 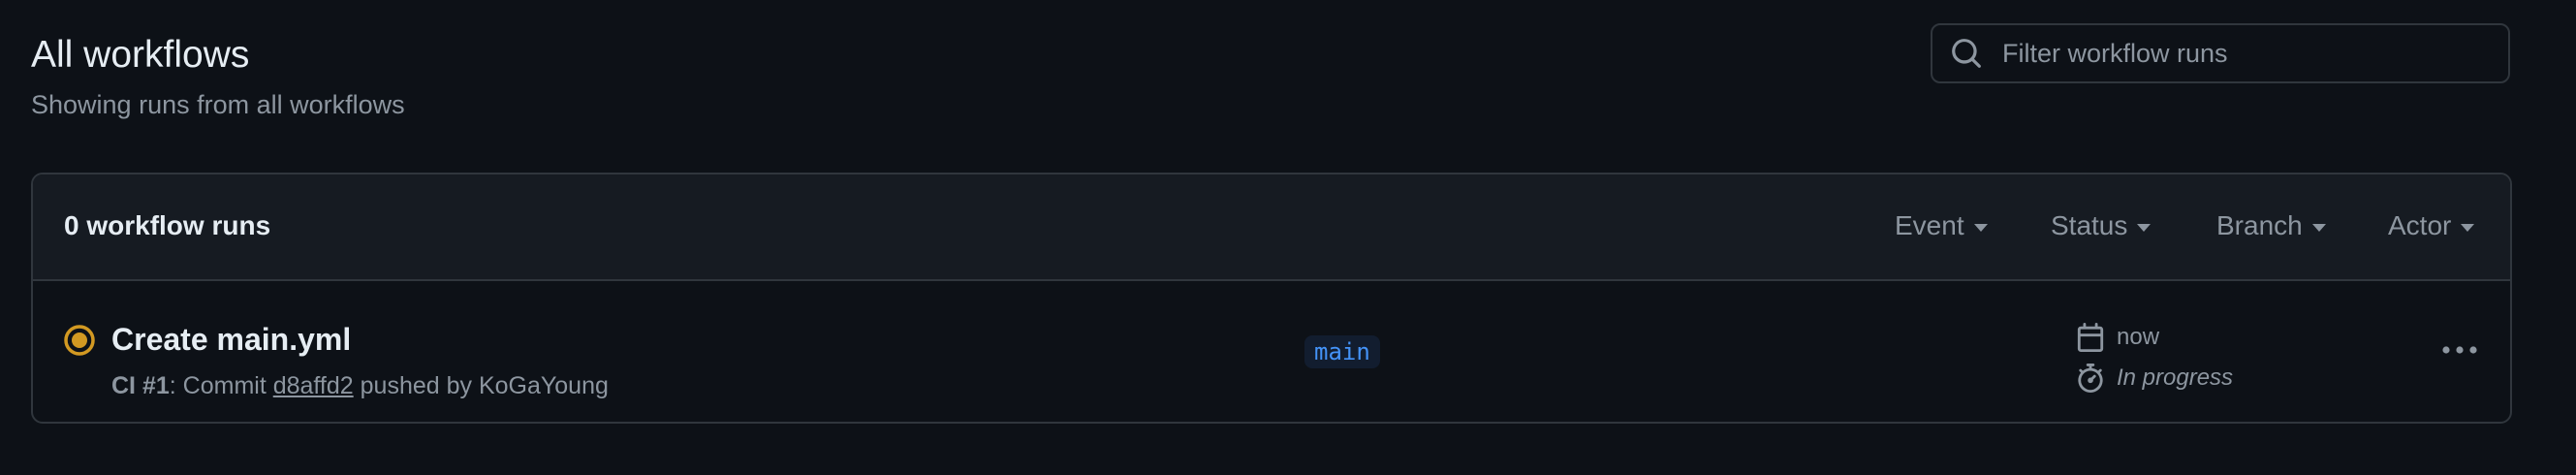 I want to click on commit-sha-link: d8affd2, so click(x=313, y=385).